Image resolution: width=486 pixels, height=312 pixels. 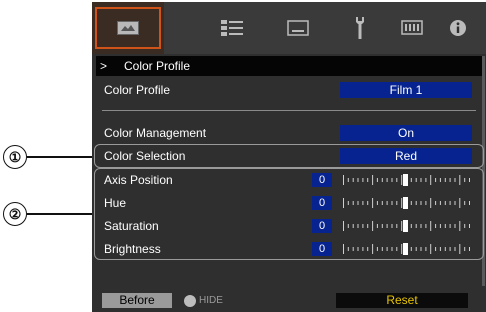 I want to click on callout-marker-2: ②, so click(x=15, y=214).